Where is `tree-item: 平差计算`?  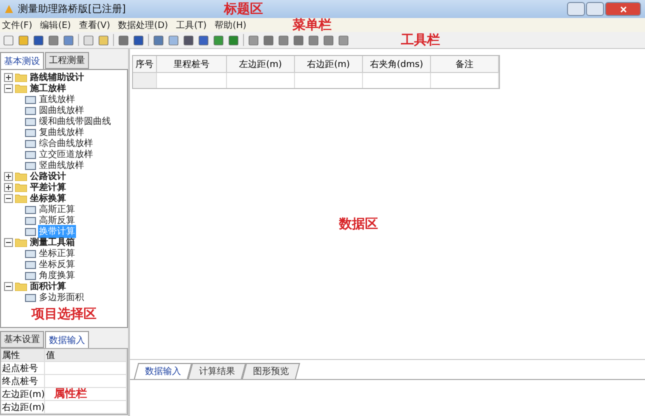
tree-item: 平差计算 is located at coordinates (48, 187).